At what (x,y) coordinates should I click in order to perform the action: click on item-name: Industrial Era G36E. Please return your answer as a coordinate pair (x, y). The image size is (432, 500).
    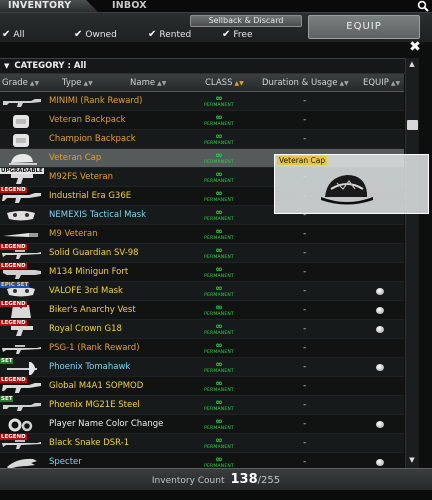
    Looking at the image, I should click on (90, 196).